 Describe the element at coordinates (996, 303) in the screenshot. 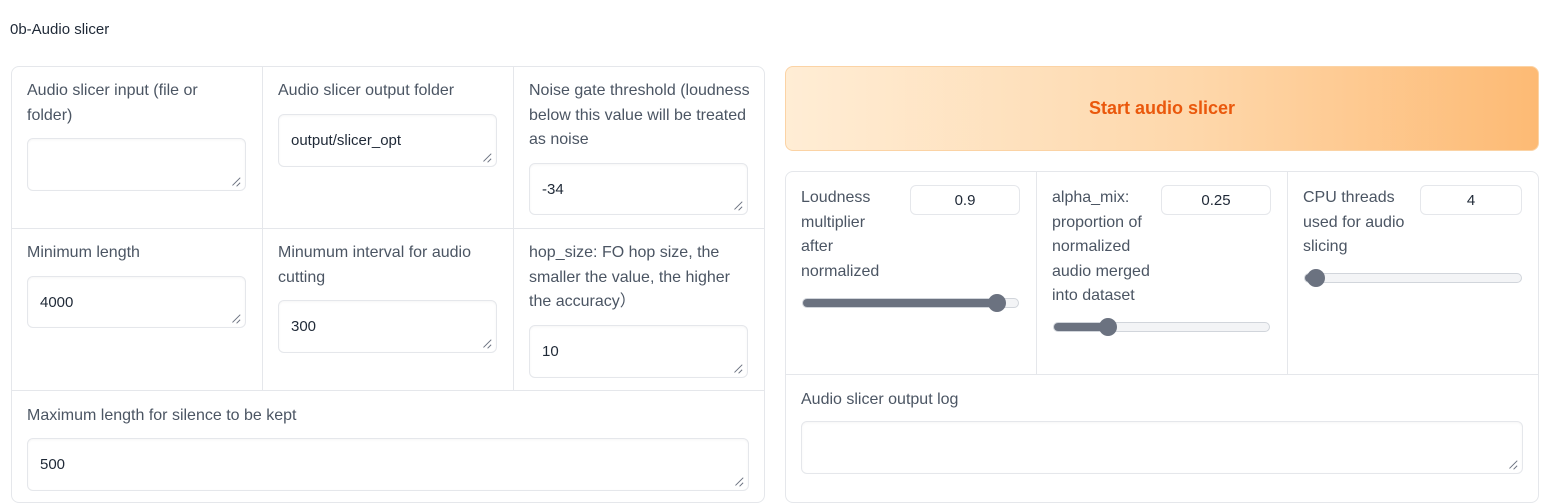

I see `loudness-slider-thumb` at that location.